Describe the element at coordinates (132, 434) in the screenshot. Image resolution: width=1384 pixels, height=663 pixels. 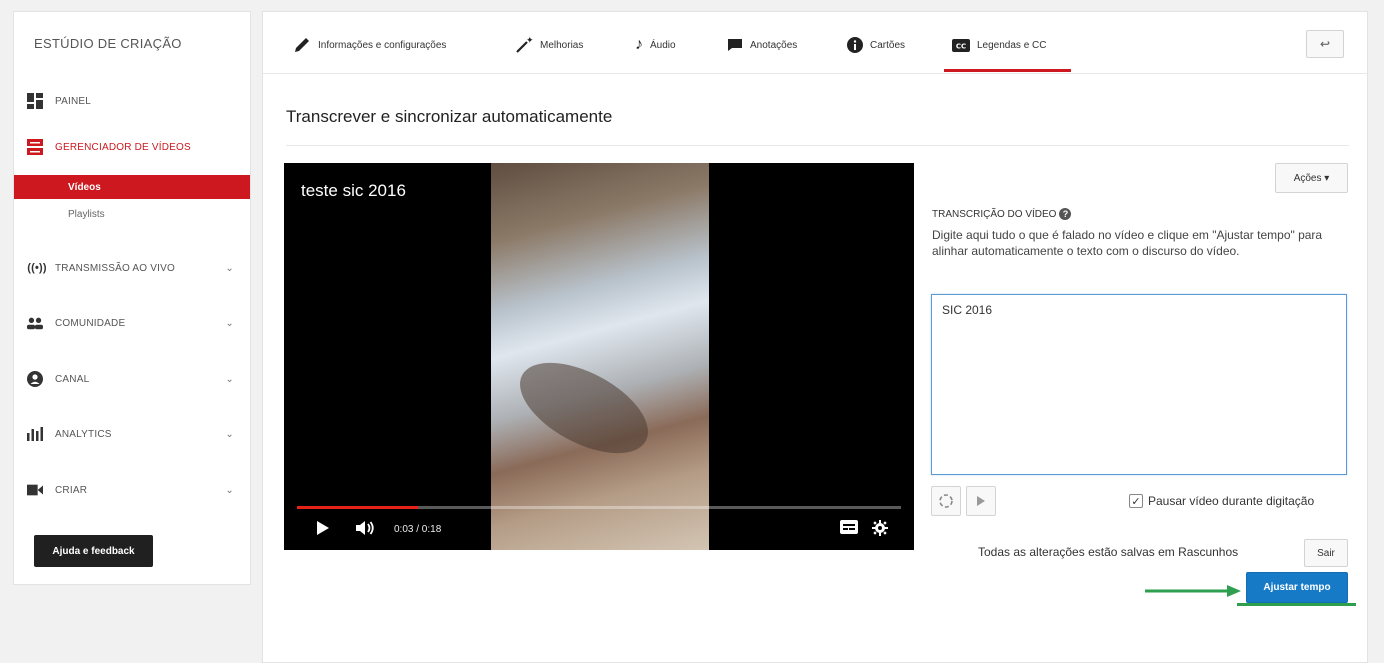
I see `sidebar-item-analytics: ANALYTICS ⌄` at that location.